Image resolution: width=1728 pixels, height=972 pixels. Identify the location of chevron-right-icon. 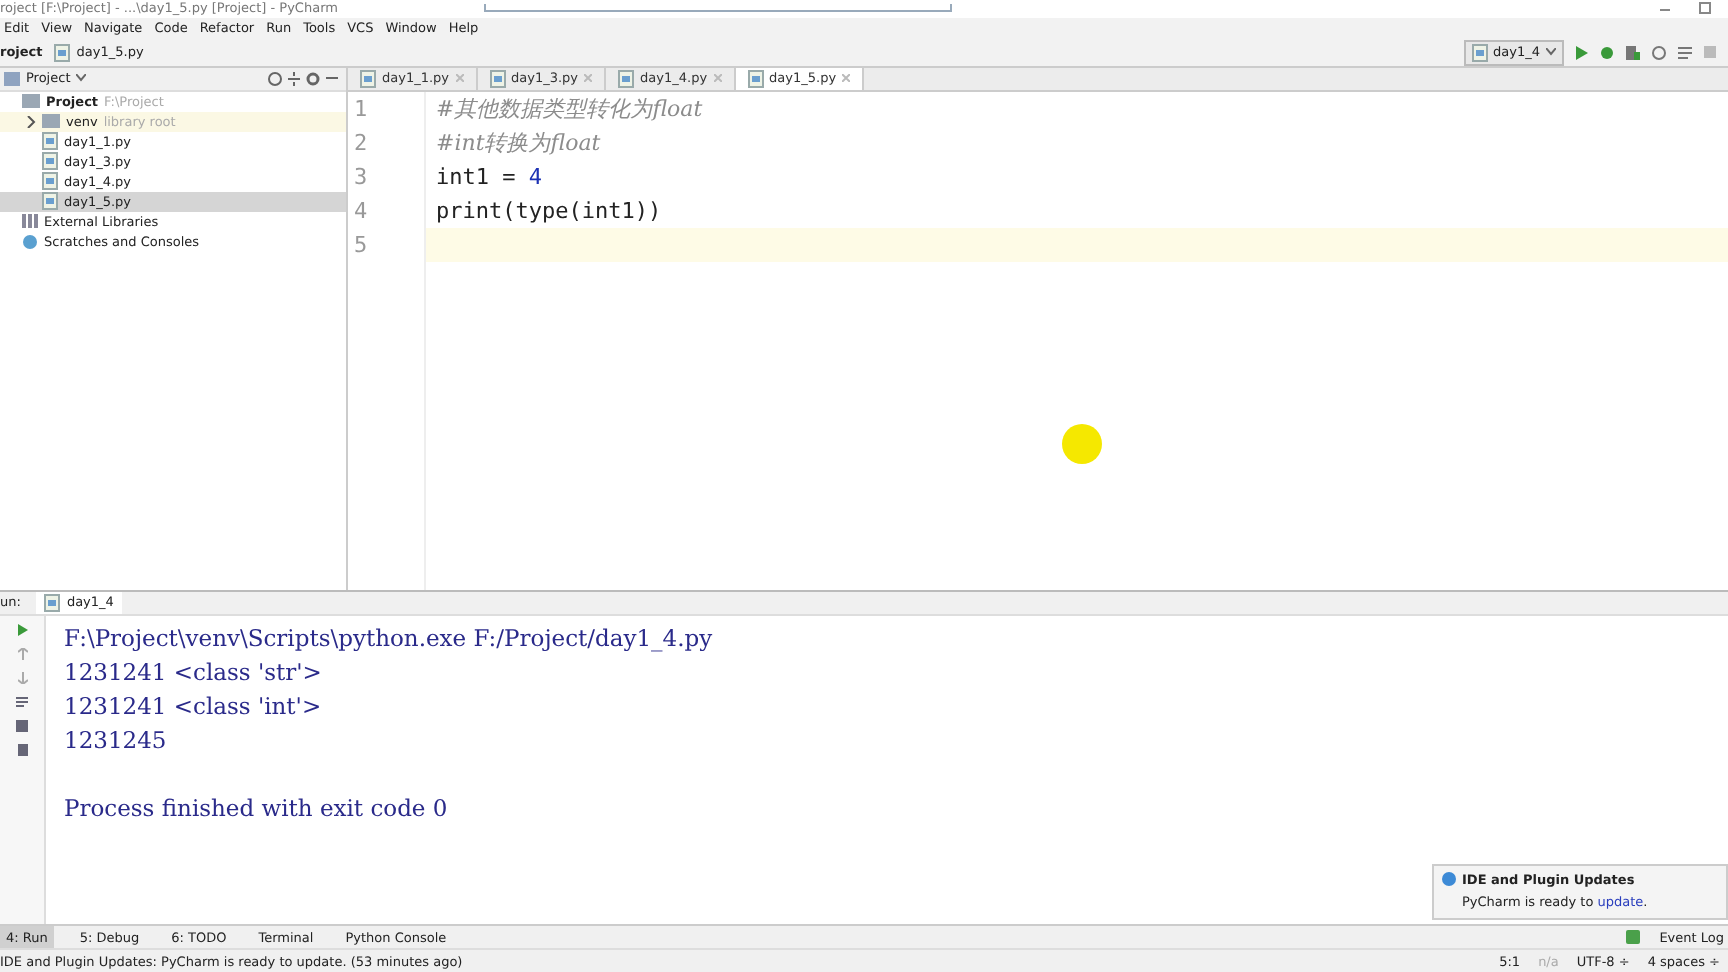
(31, 121).